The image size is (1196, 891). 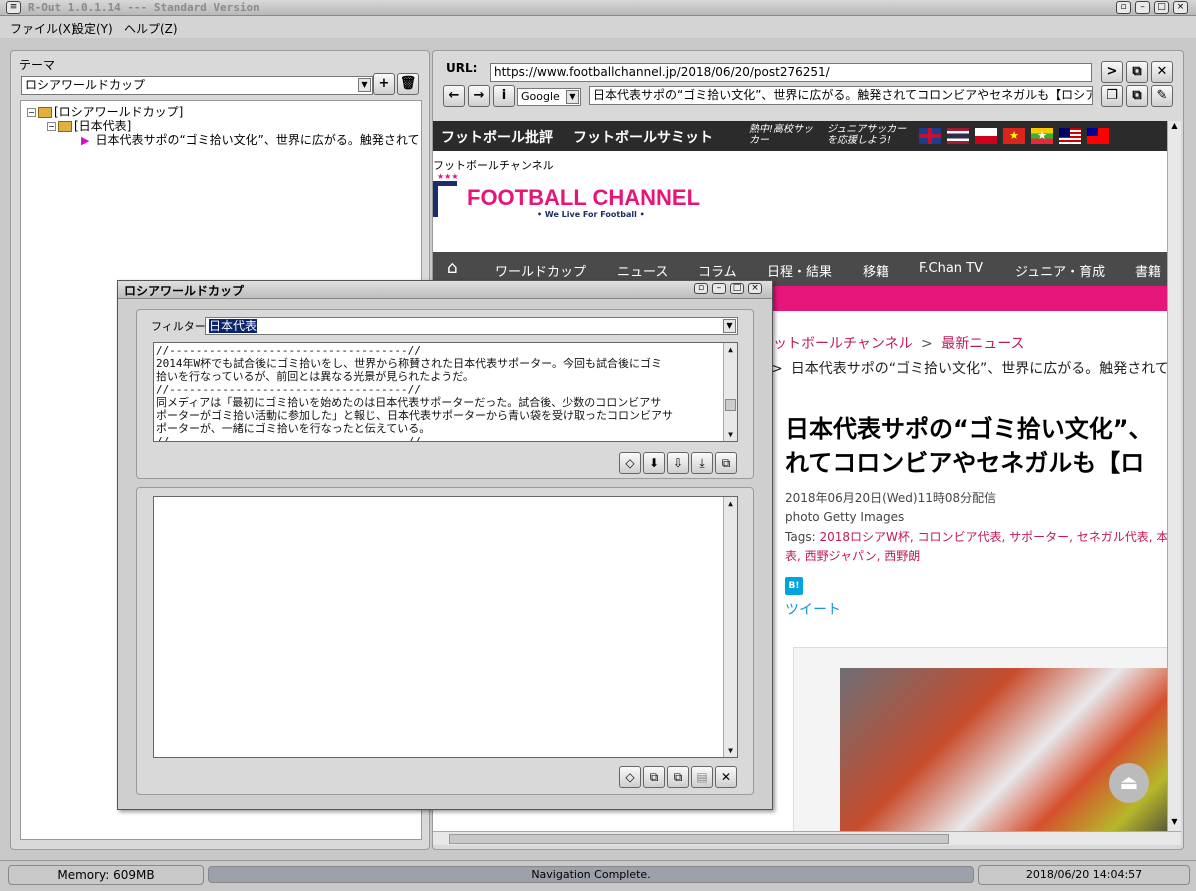 I want to click on dialog-maximize-button: □, so click(x=737, y=288).